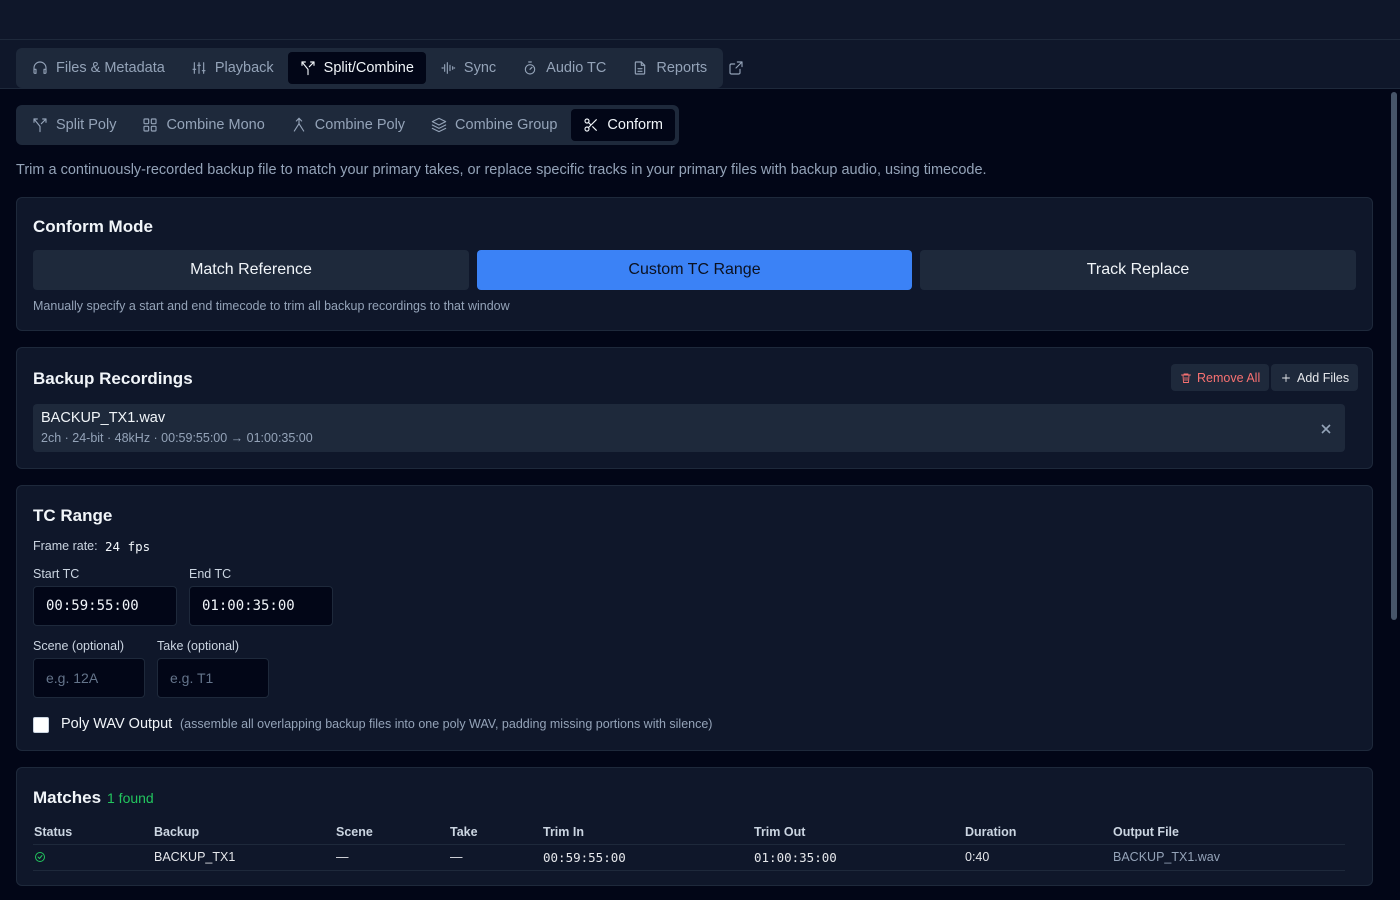 This screenshot has height=900, width=1400. I want to click on tab-files-metadata: Files & Metadata, so click(98, 68).